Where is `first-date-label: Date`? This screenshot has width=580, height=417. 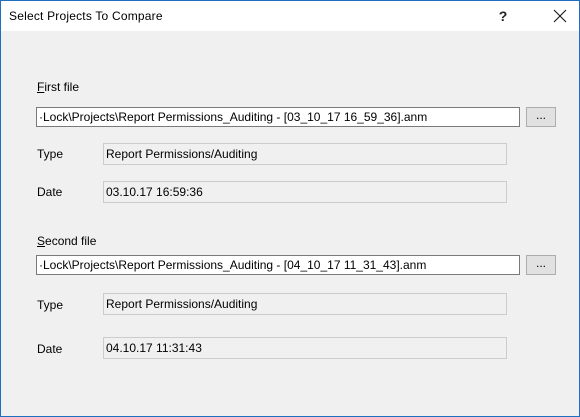 first-date-label: Date is located at coordinates (50, 192).